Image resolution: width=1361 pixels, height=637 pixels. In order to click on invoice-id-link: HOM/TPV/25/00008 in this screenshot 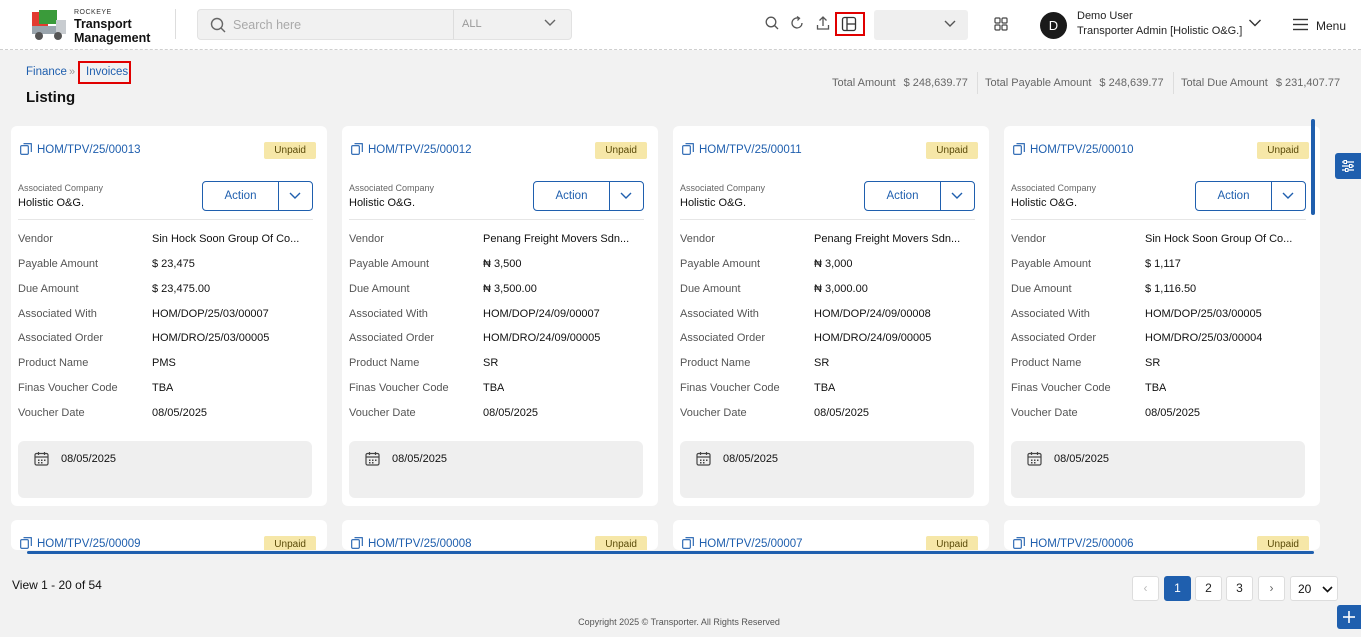, I will do `click(411, 543)`.